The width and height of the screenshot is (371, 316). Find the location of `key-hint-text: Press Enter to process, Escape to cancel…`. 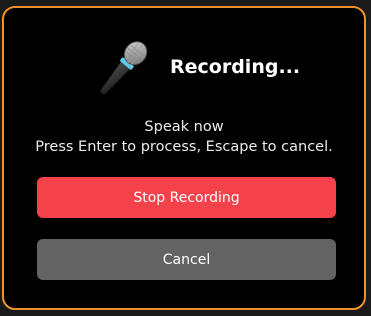

key-hint-text: Press Enter to process, Escape to cancel… is located at coordinates (184, 147).